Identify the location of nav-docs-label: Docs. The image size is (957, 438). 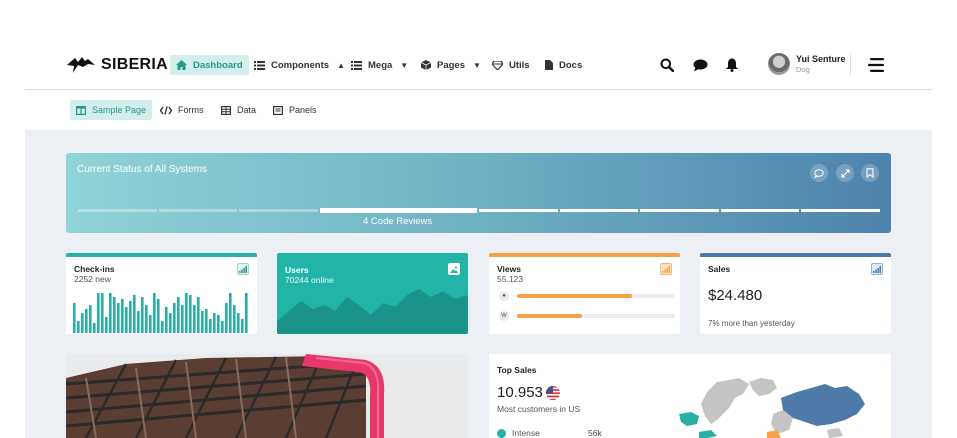
(571, 65).